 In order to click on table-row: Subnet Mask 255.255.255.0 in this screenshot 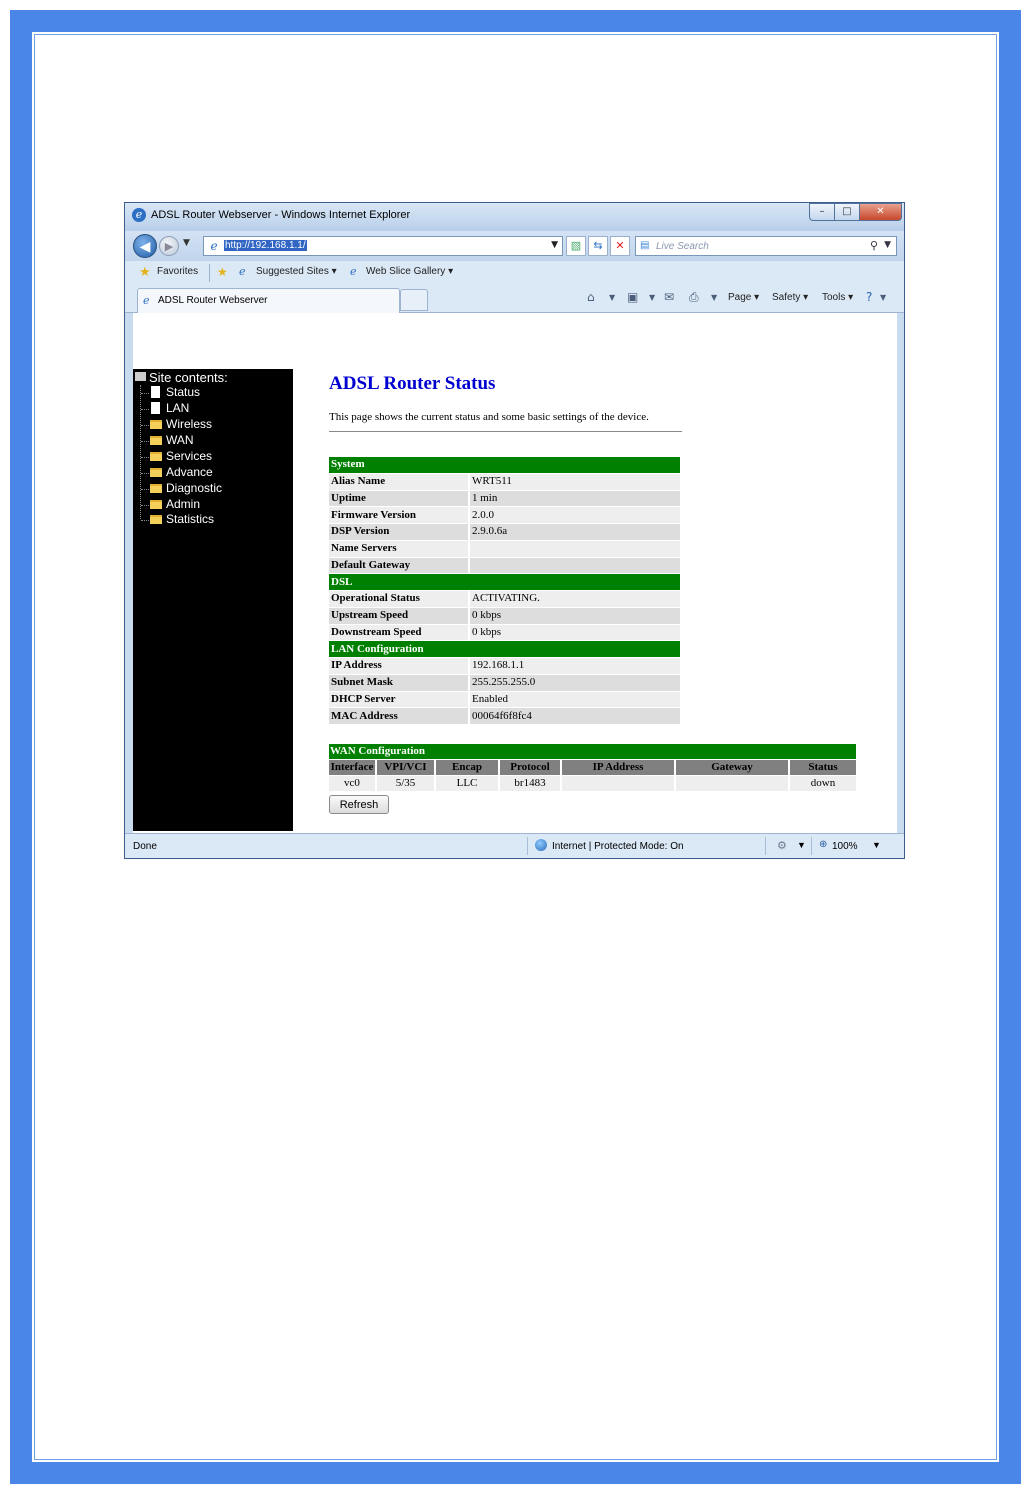, I will do `click(504, 682)`.